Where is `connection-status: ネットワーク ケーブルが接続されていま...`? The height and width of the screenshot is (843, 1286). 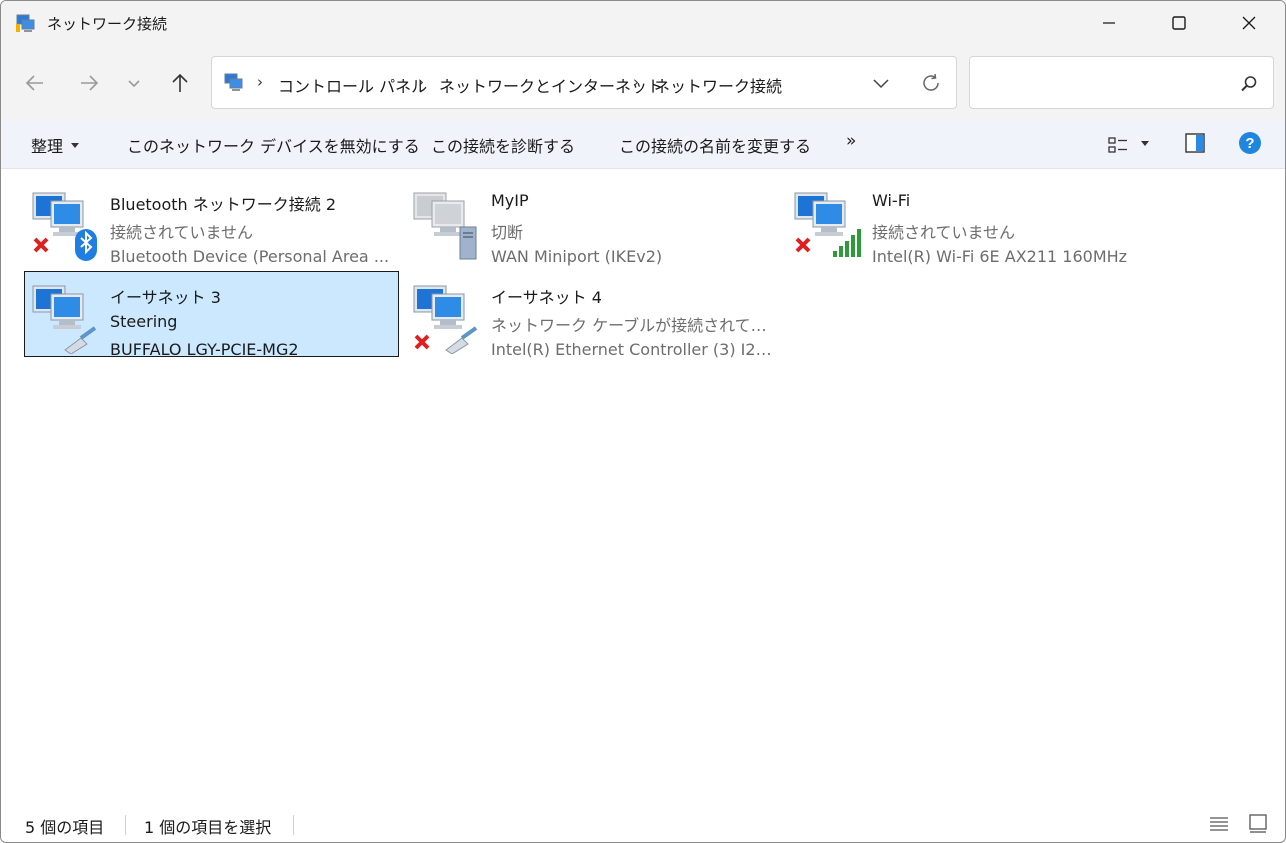
connection-status: ネットワーク ケーブルが接続されていま... is located at coordinates (633, 325).